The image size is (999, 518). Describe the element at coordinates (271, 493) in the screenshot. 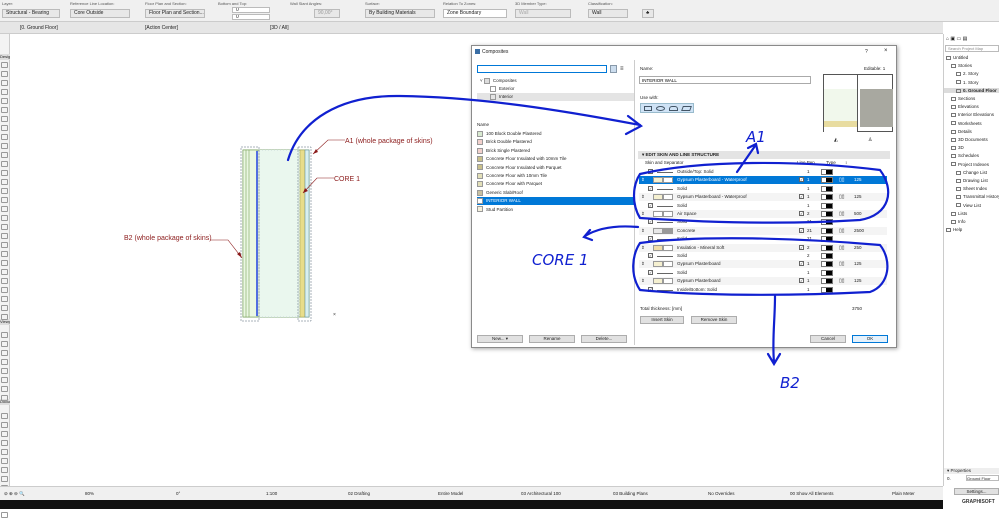

I see `scale-value: 1:100` at that location.